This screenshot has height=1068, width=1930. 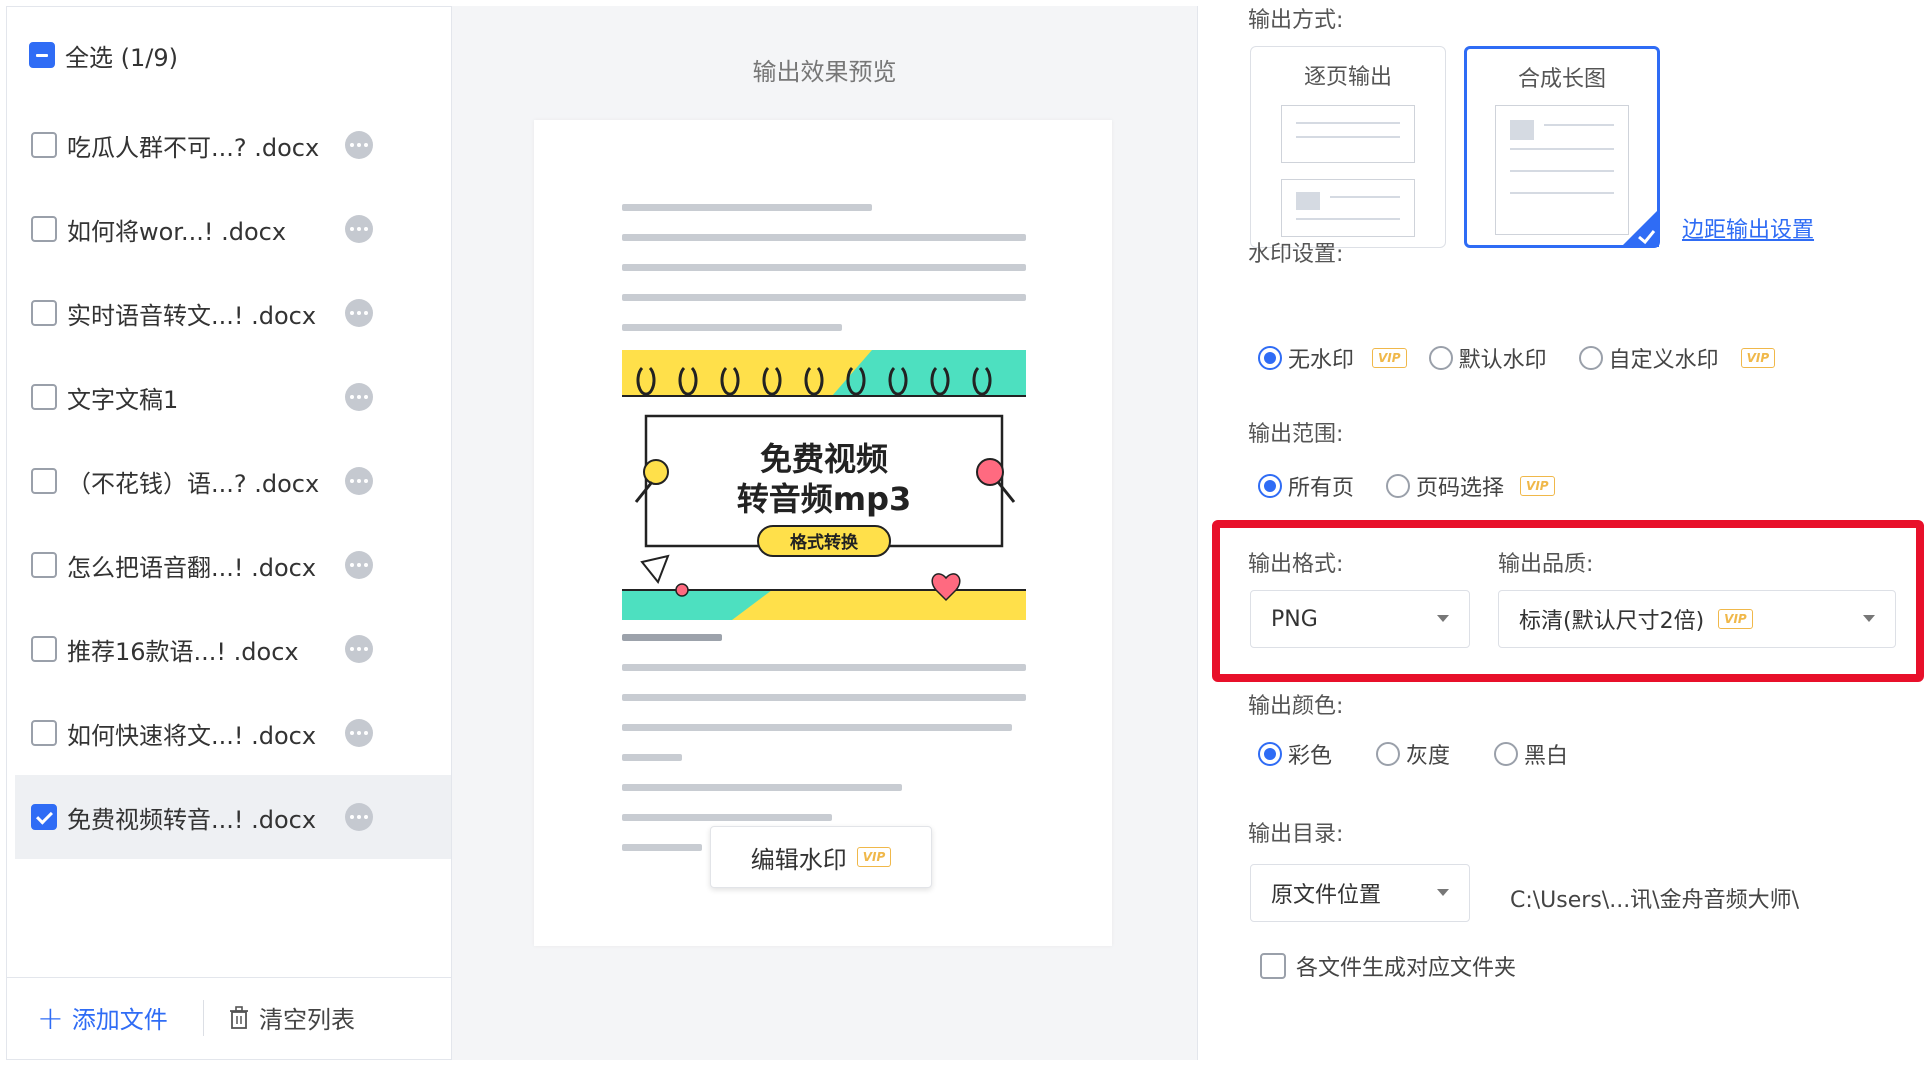 I want to click on watermark-none-option: 无水印 VIP, so click(x=1332, y=358).